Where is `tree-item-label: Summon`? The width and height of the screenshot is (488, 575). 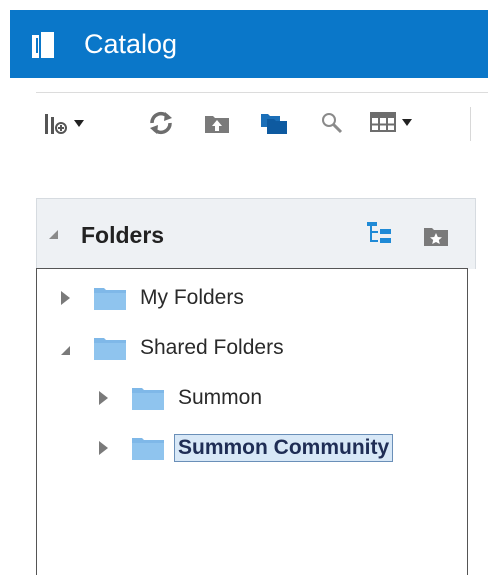
tree-item-label: Summon is located at coordinates (220, 397).